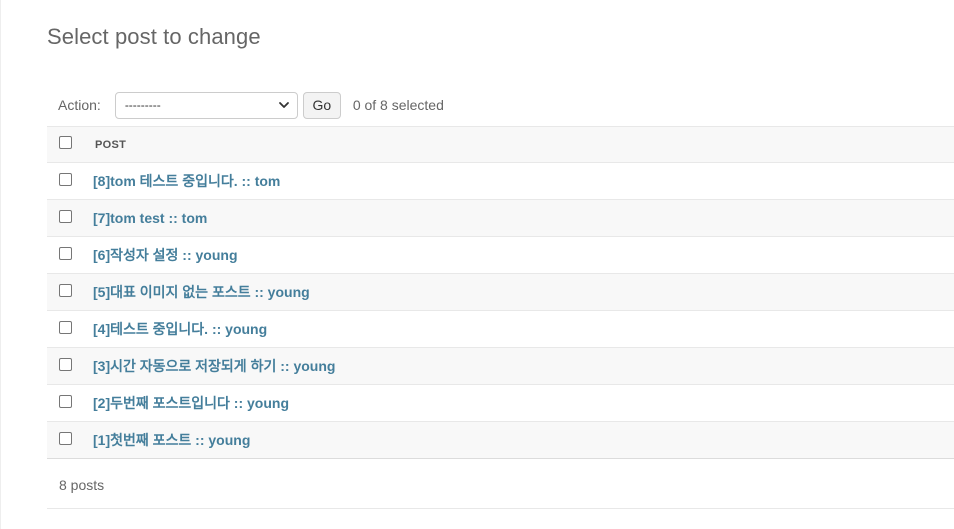 This screenshot has width=954, height=529. Describe the element at coordinates (206, 105) in the screenshot. I see `action-select: ---------` at that location.